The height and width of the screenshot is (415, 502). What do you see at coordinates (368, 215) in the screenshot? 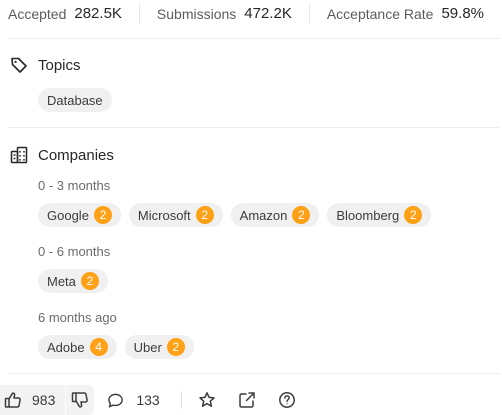
I see `company-name: Bloomberg` at bounding box center [368, 215].